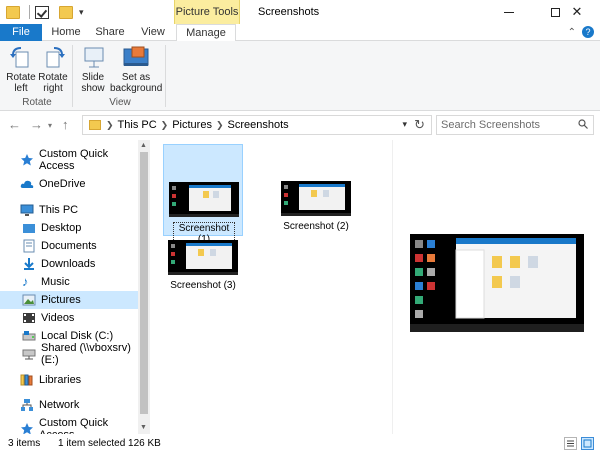 The width and height of the screenshot is (600, 453). I want to click on nav-item-pictures: Pictures, so click(69, 300).